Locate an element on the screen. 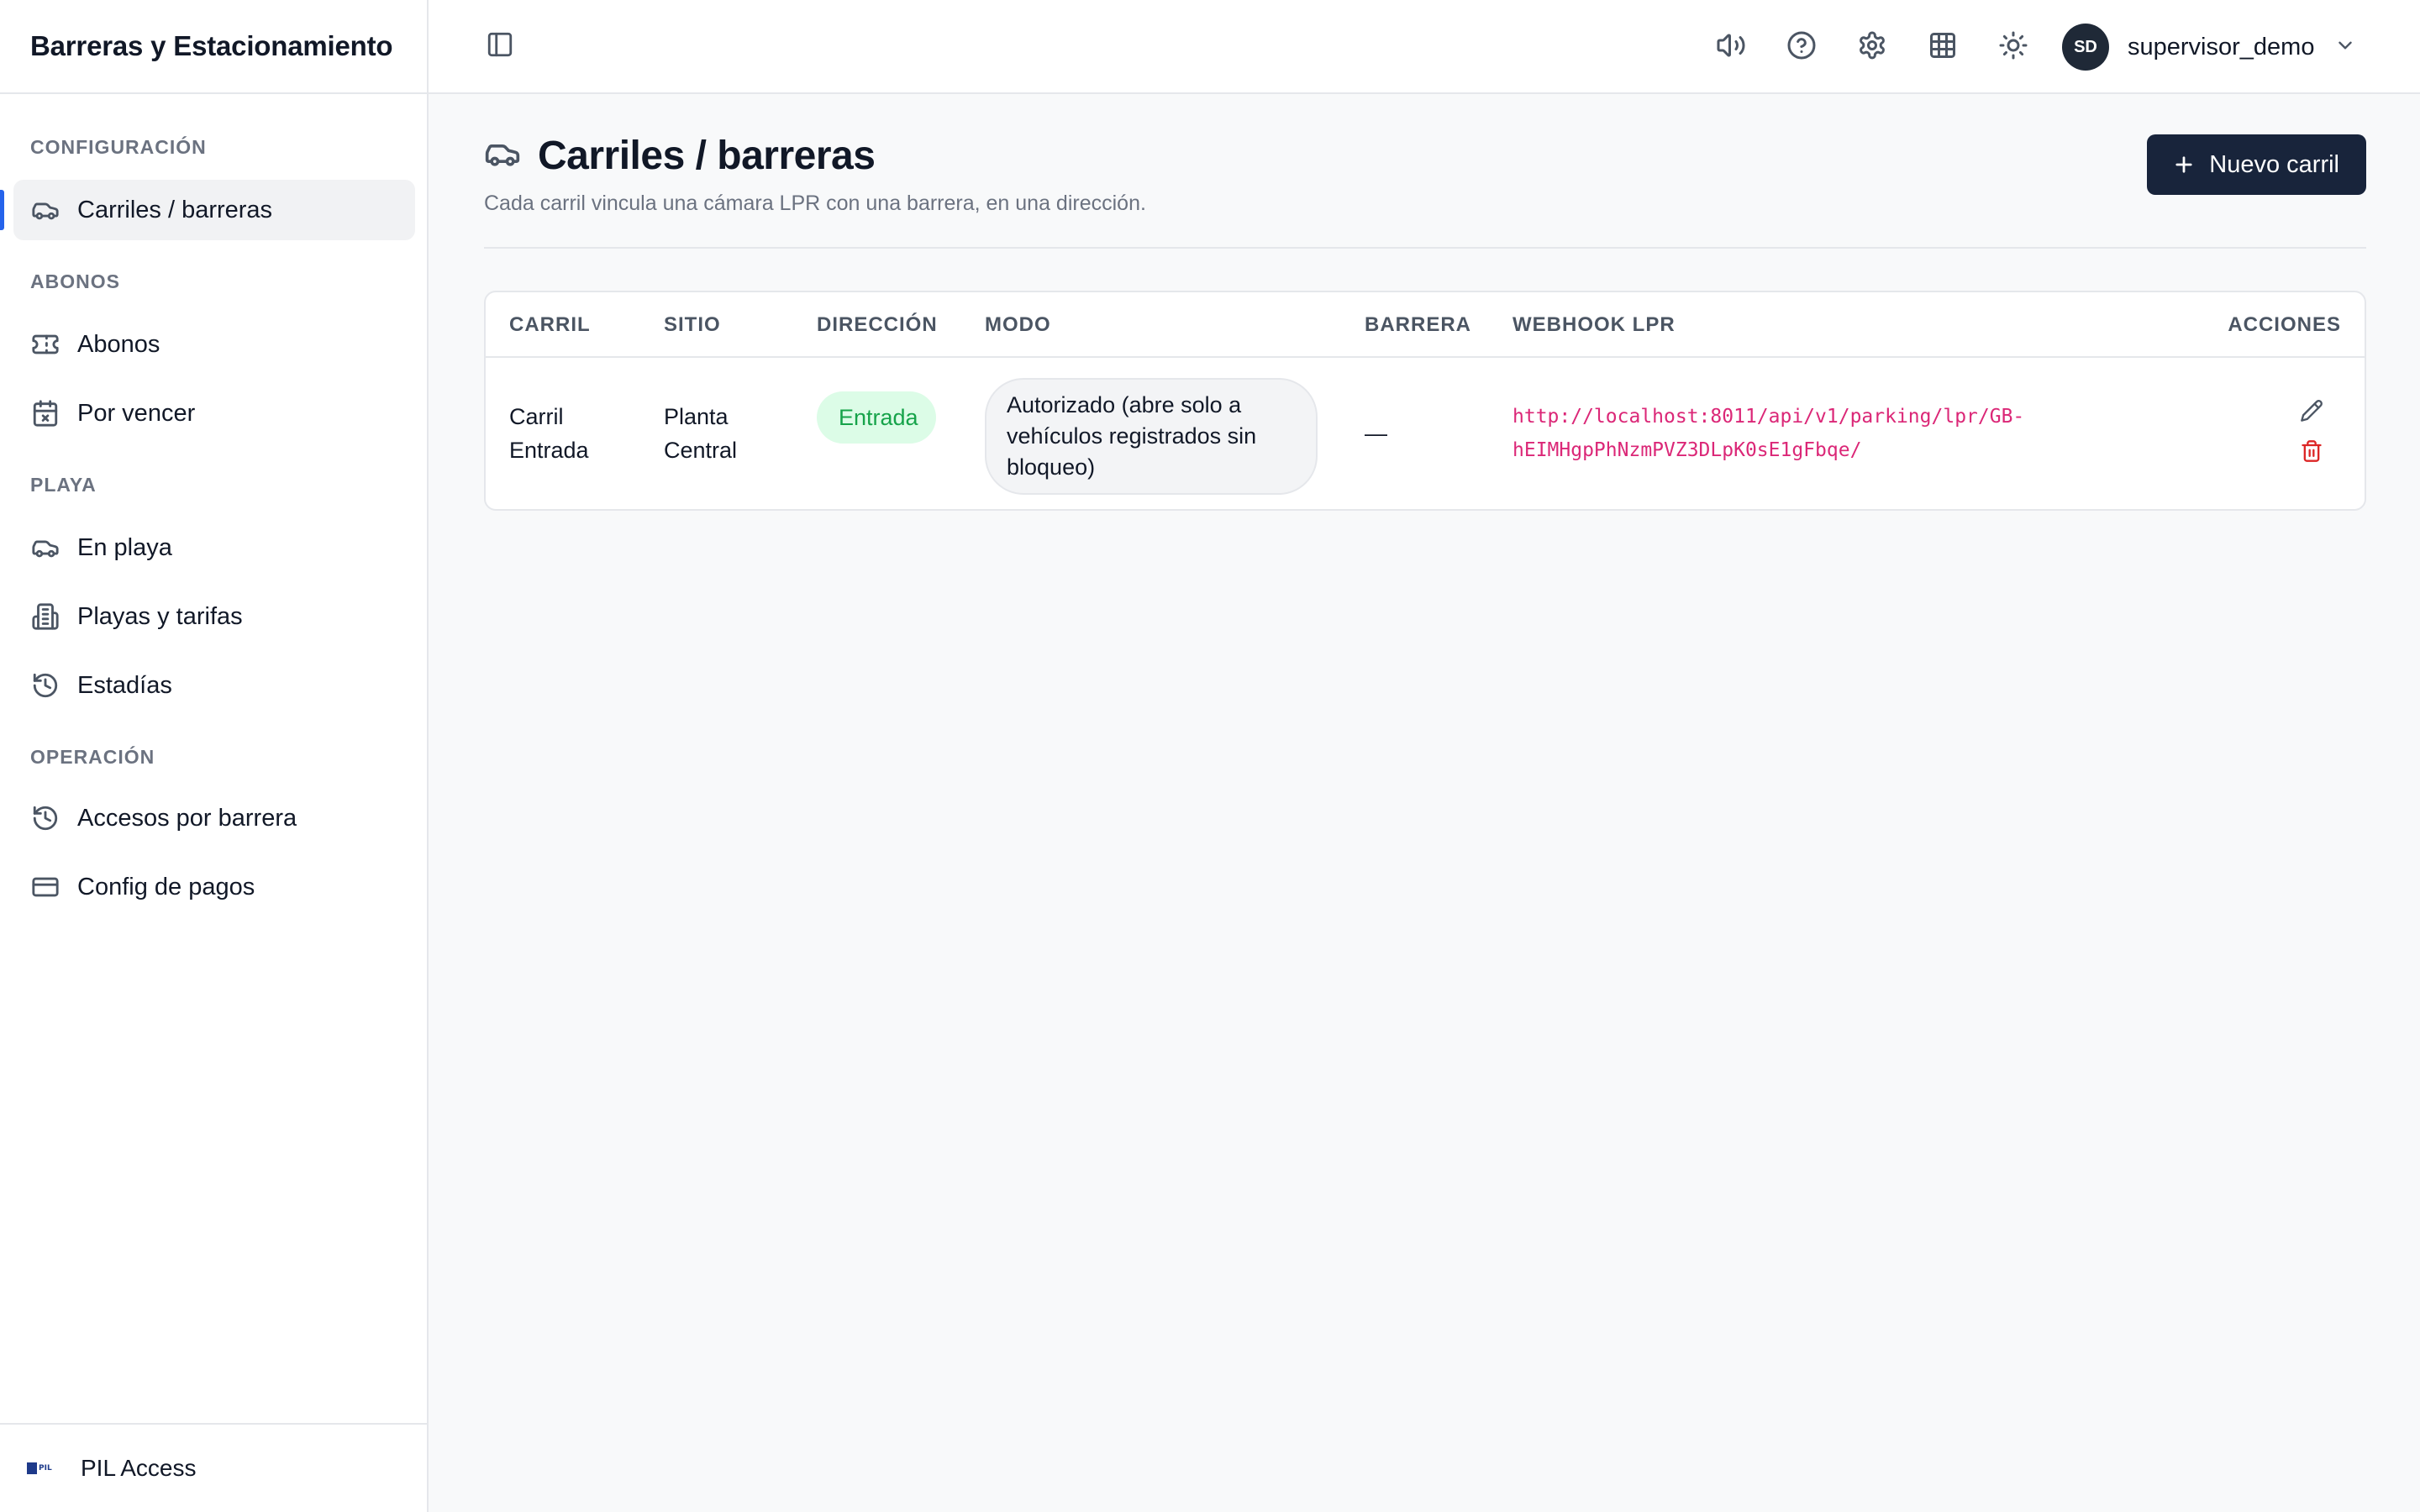 This screenshot has height=1512, width=2420. page-title: Carriles / barreras is located at coordinates (707, 156).